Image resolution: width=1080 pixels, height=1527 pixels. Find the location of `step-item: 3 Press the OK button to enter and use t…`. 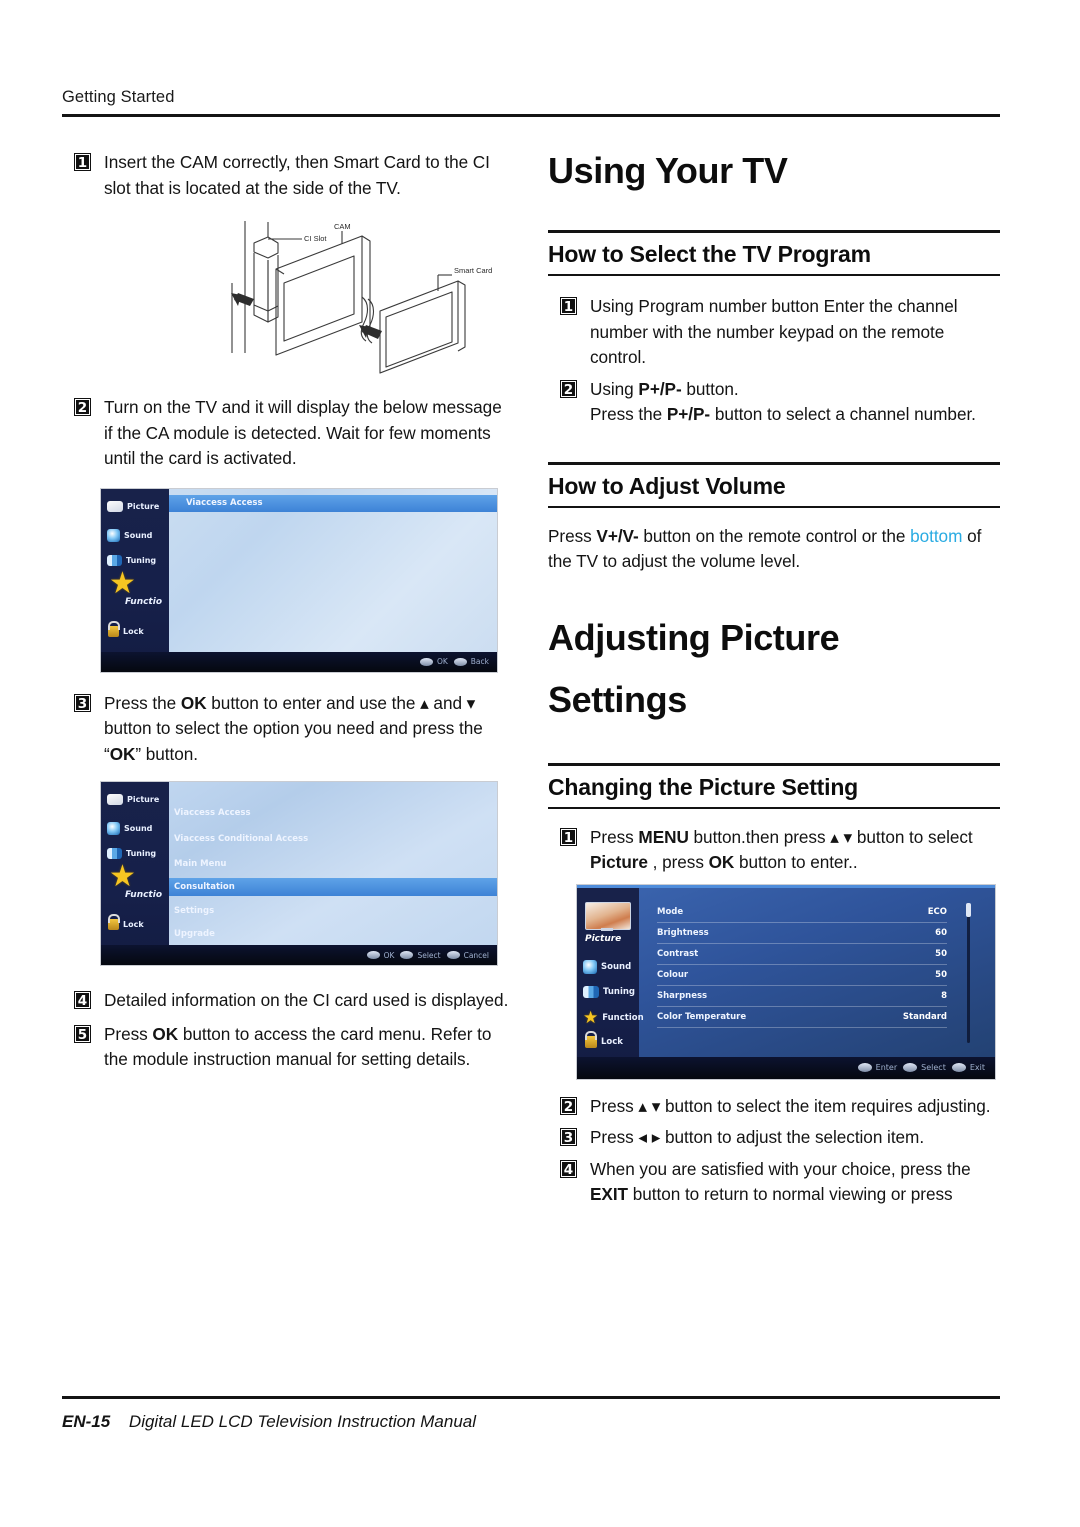

step-item: 3 Press the OK button to enter and use t… is located at coordinates (288, 729).